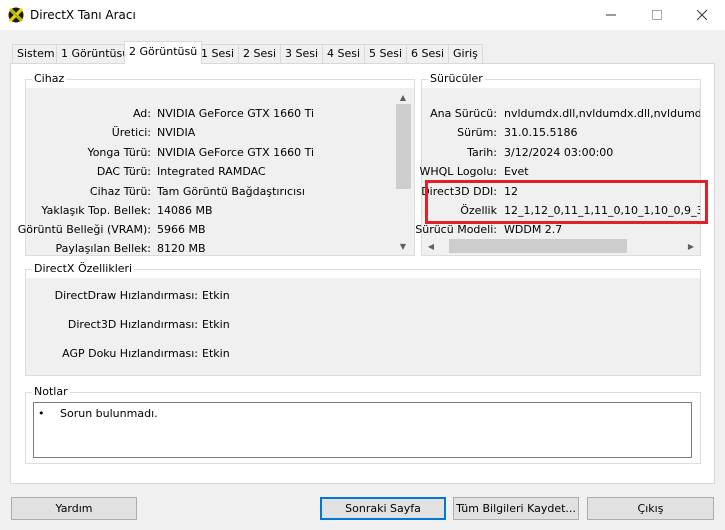 This screenshot has width=725, height=530. Describe the element at coordinates (482, 152) in the screenshot. I see `driver-label-date: Tarih:` at that location.